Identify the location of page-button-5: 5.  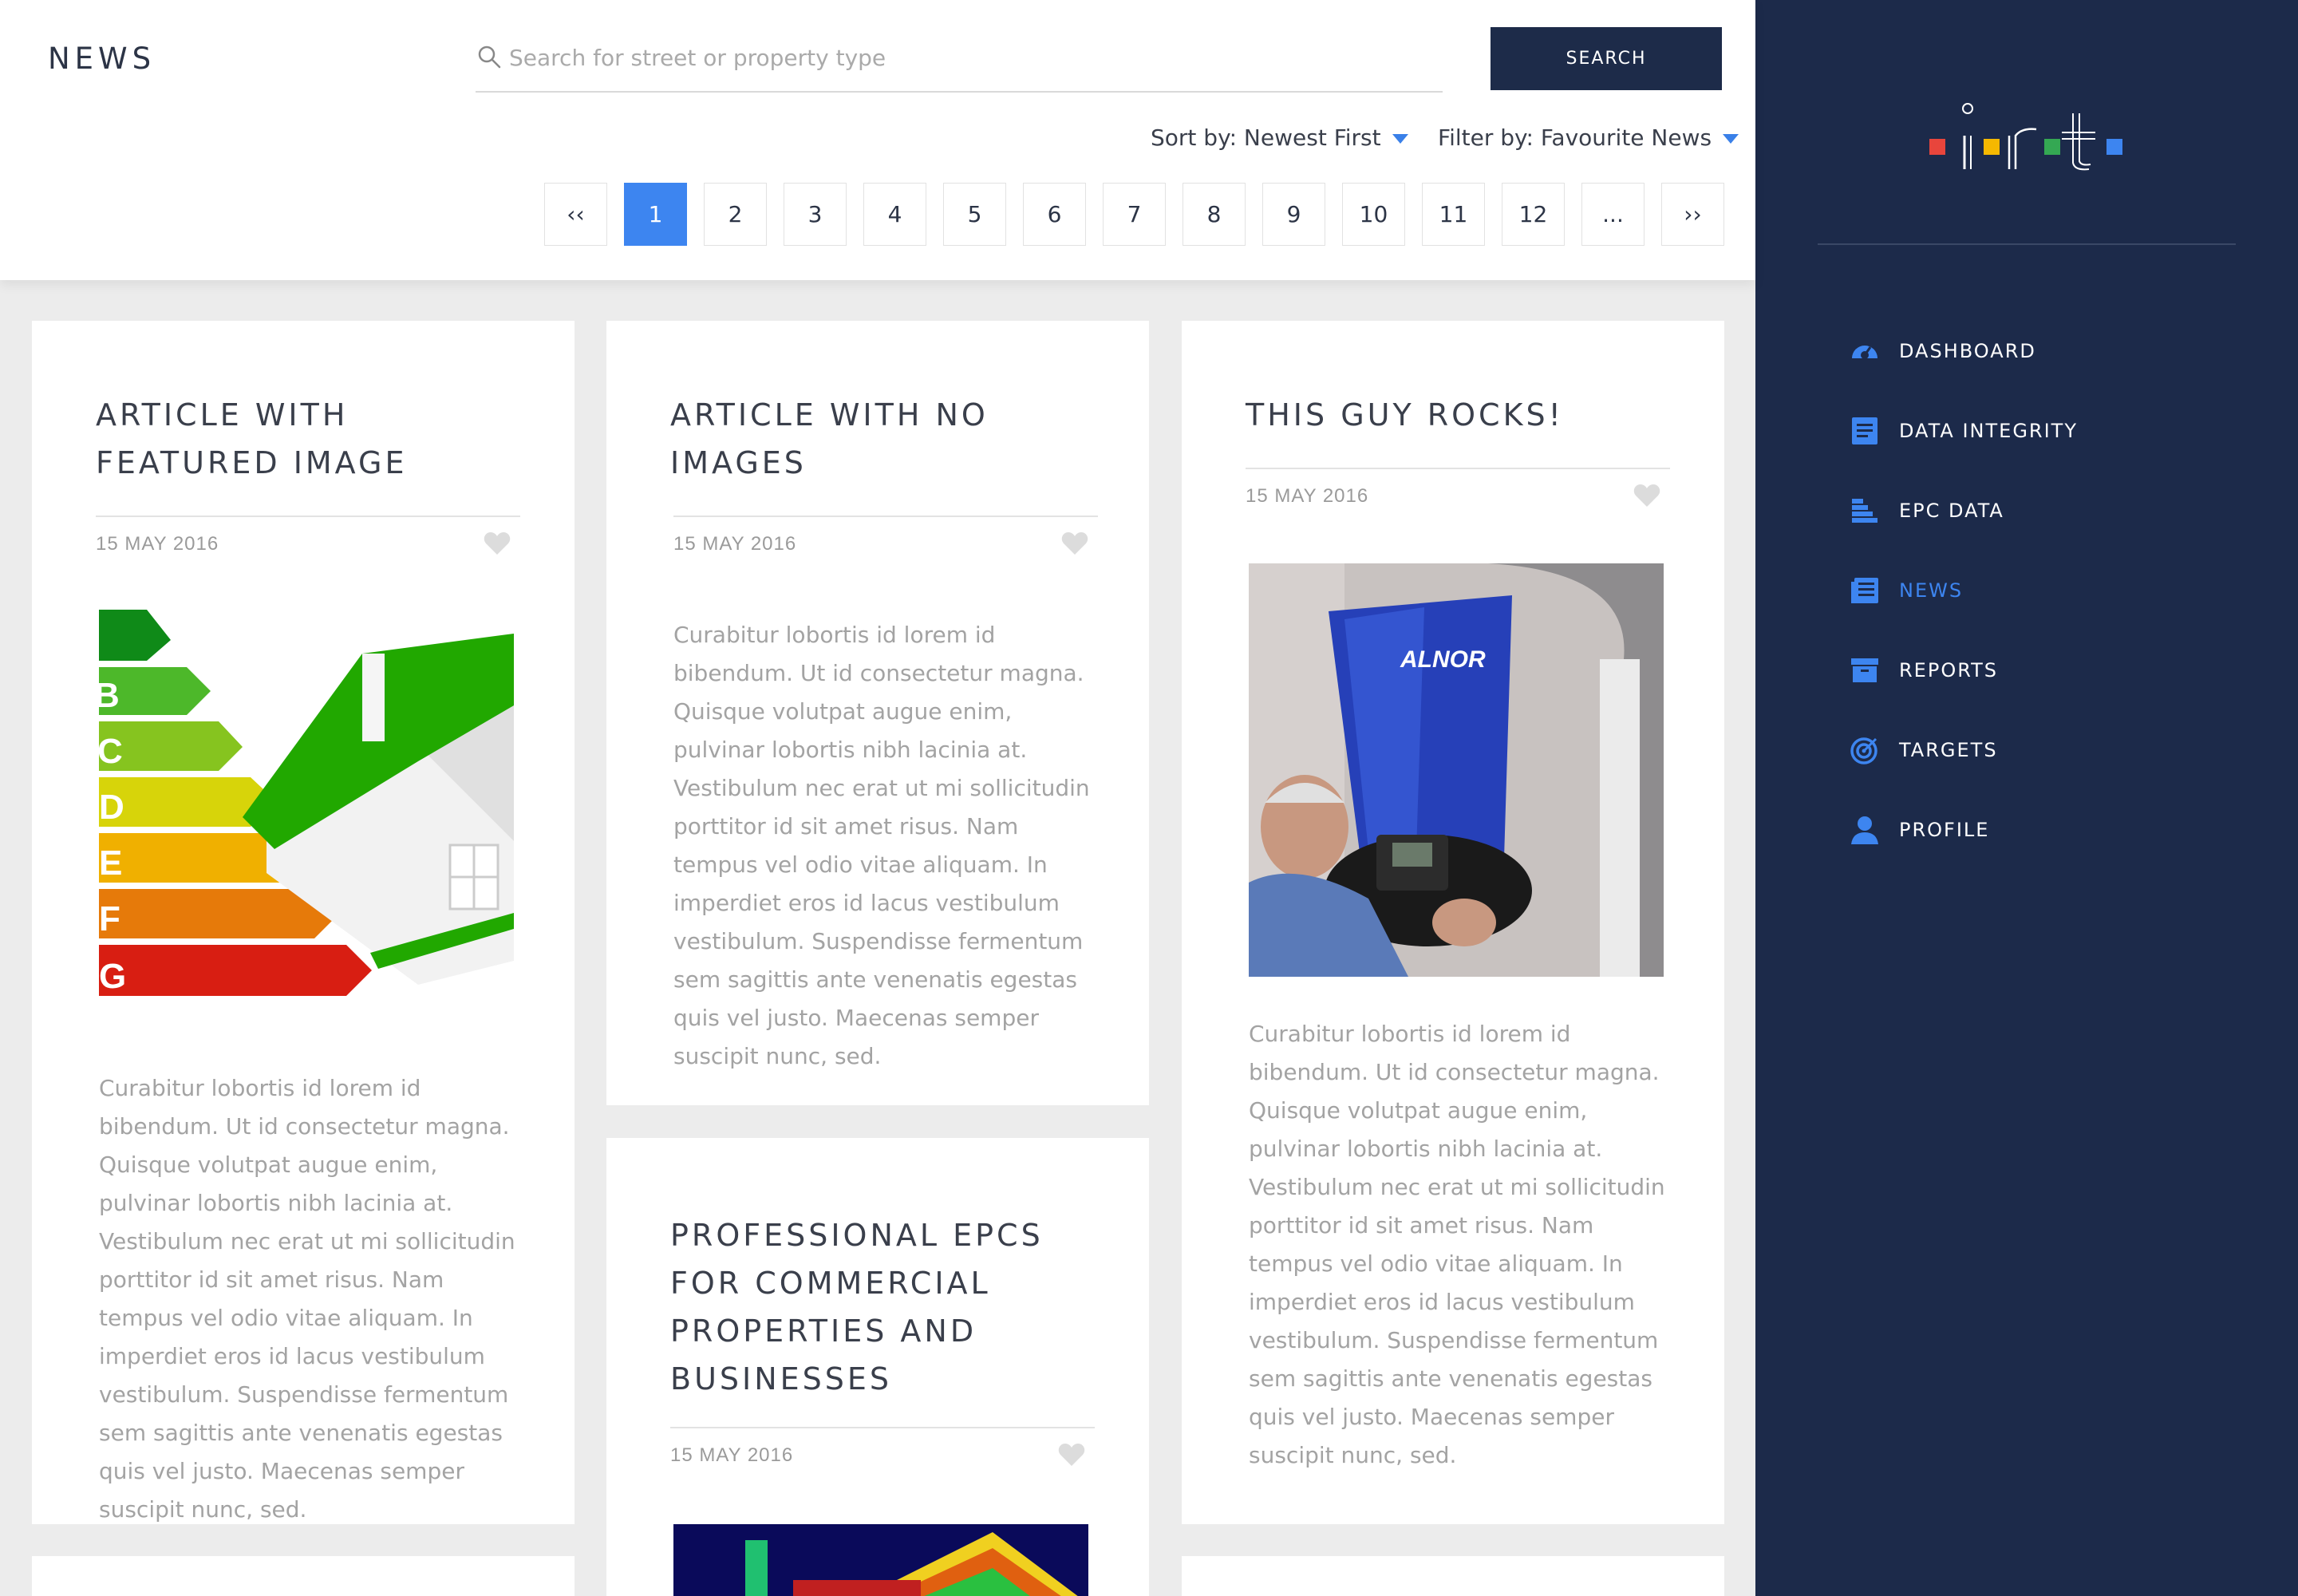
(974, 214).